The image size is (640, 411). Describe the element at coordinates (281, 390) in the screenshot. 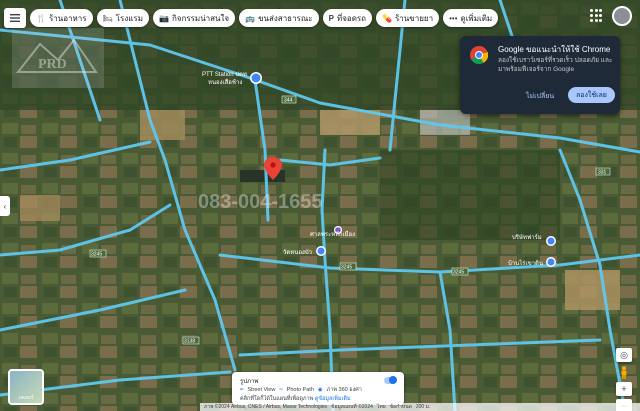

I see `photo-path-line-icon: ┅` at that location.